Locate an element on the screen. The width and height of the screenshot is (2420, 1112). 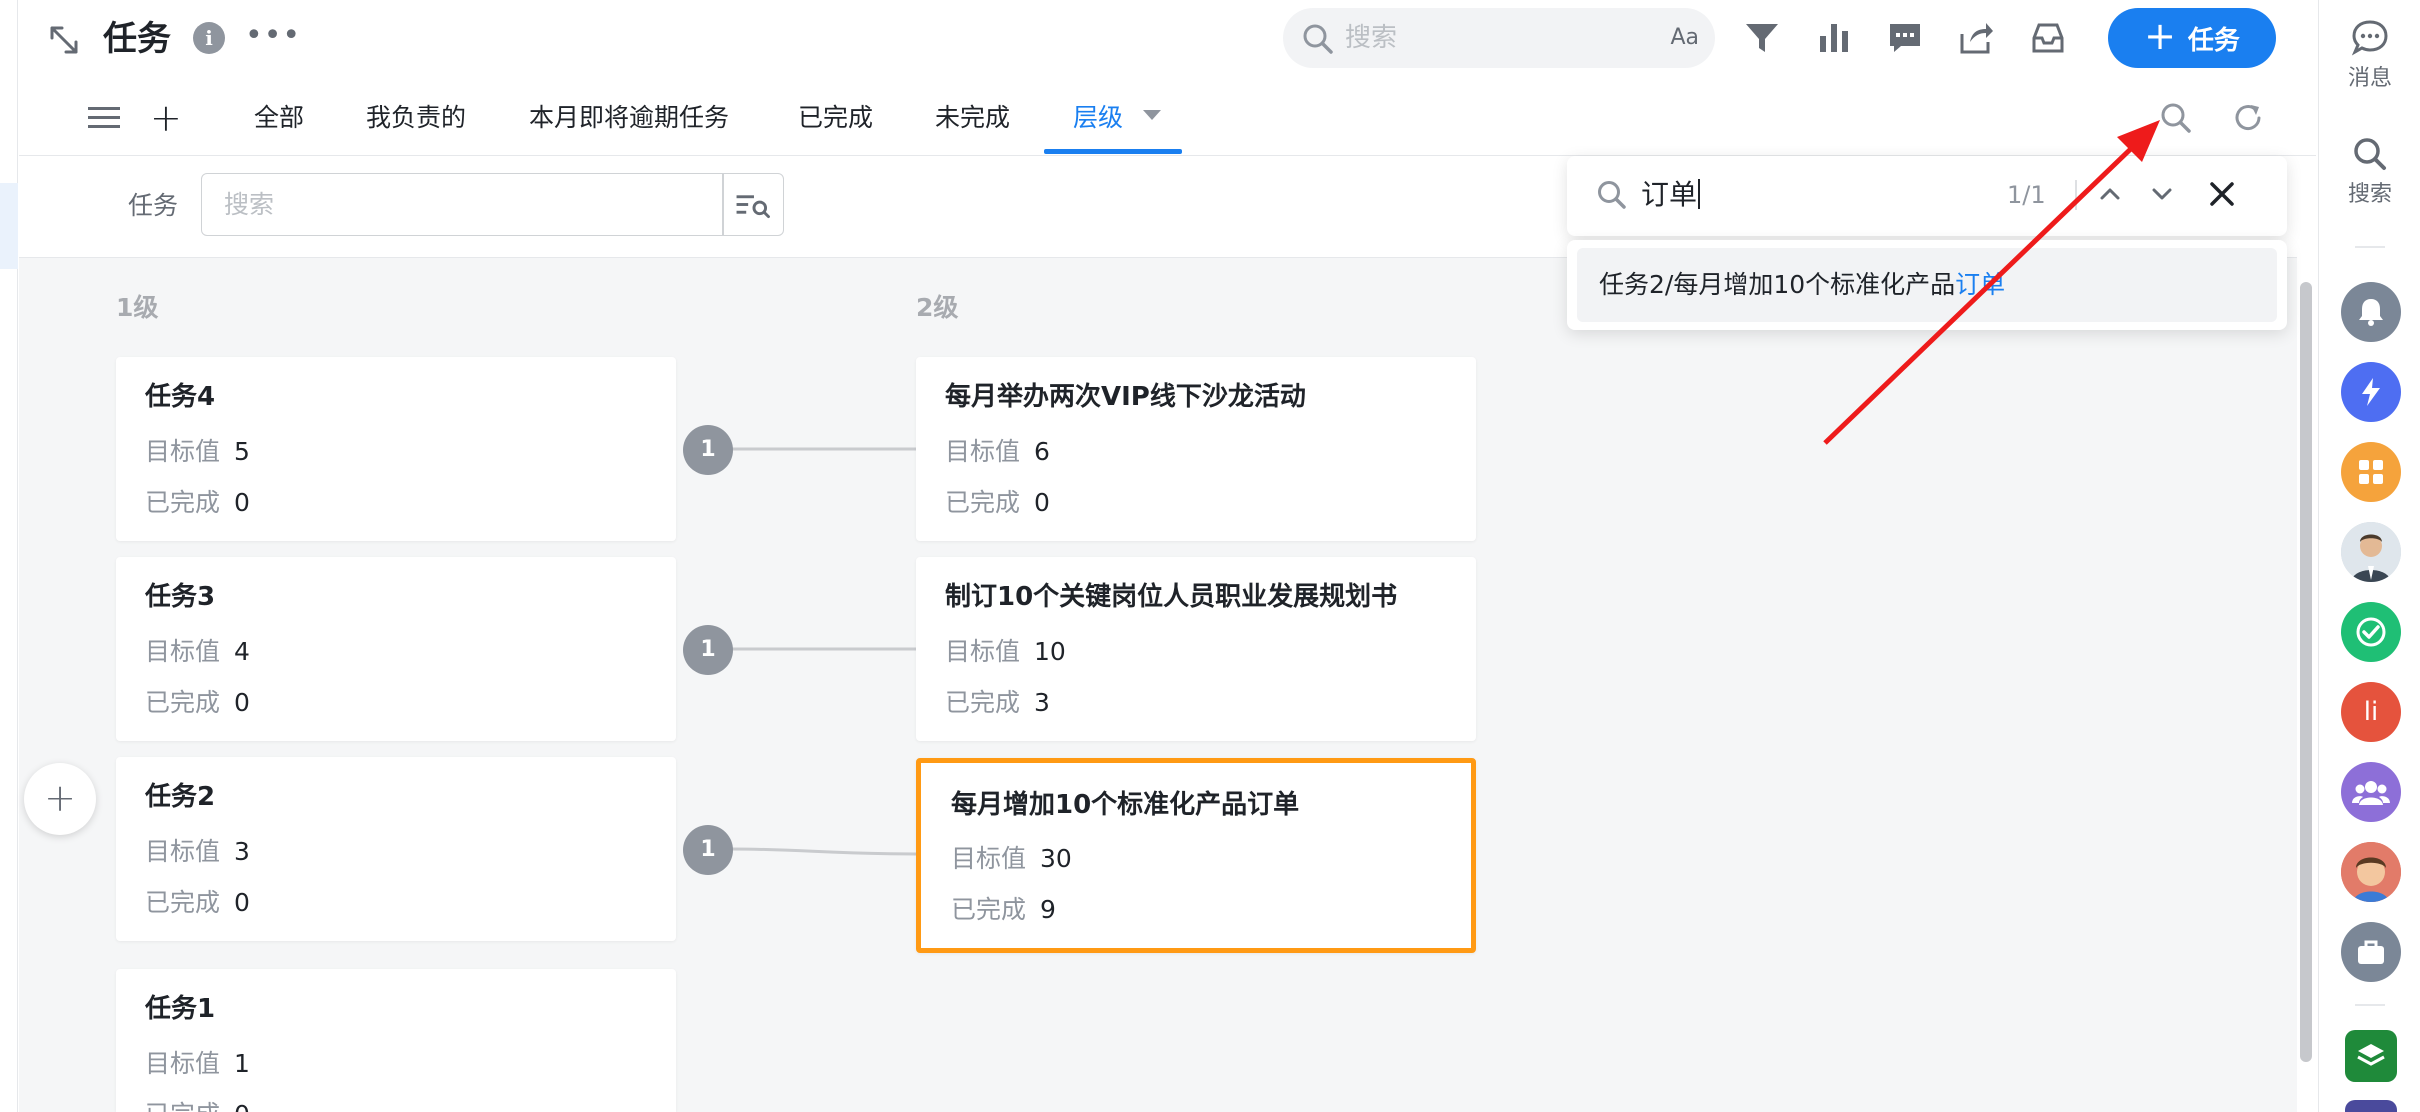
task-card: 每月举办两次VIP线下沙龙活动 目标值 6 已完成 0 is located at coordinates (1196, 449).